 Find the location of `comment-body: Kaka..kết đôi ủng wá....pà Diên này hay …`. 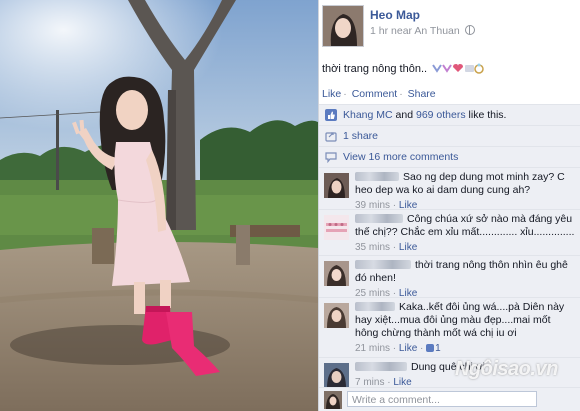

comment-body: Kaka..kết đôi ủng wá....pà Diên này hay … is located at coordinates (465, 328).